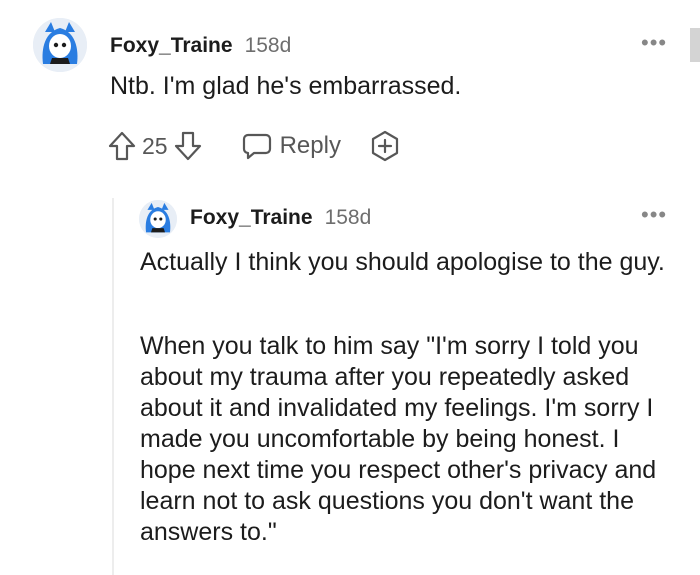 The height and width of the screenshot is (575, 700). I want to click on reply-age: 158d, so click(348, 217).